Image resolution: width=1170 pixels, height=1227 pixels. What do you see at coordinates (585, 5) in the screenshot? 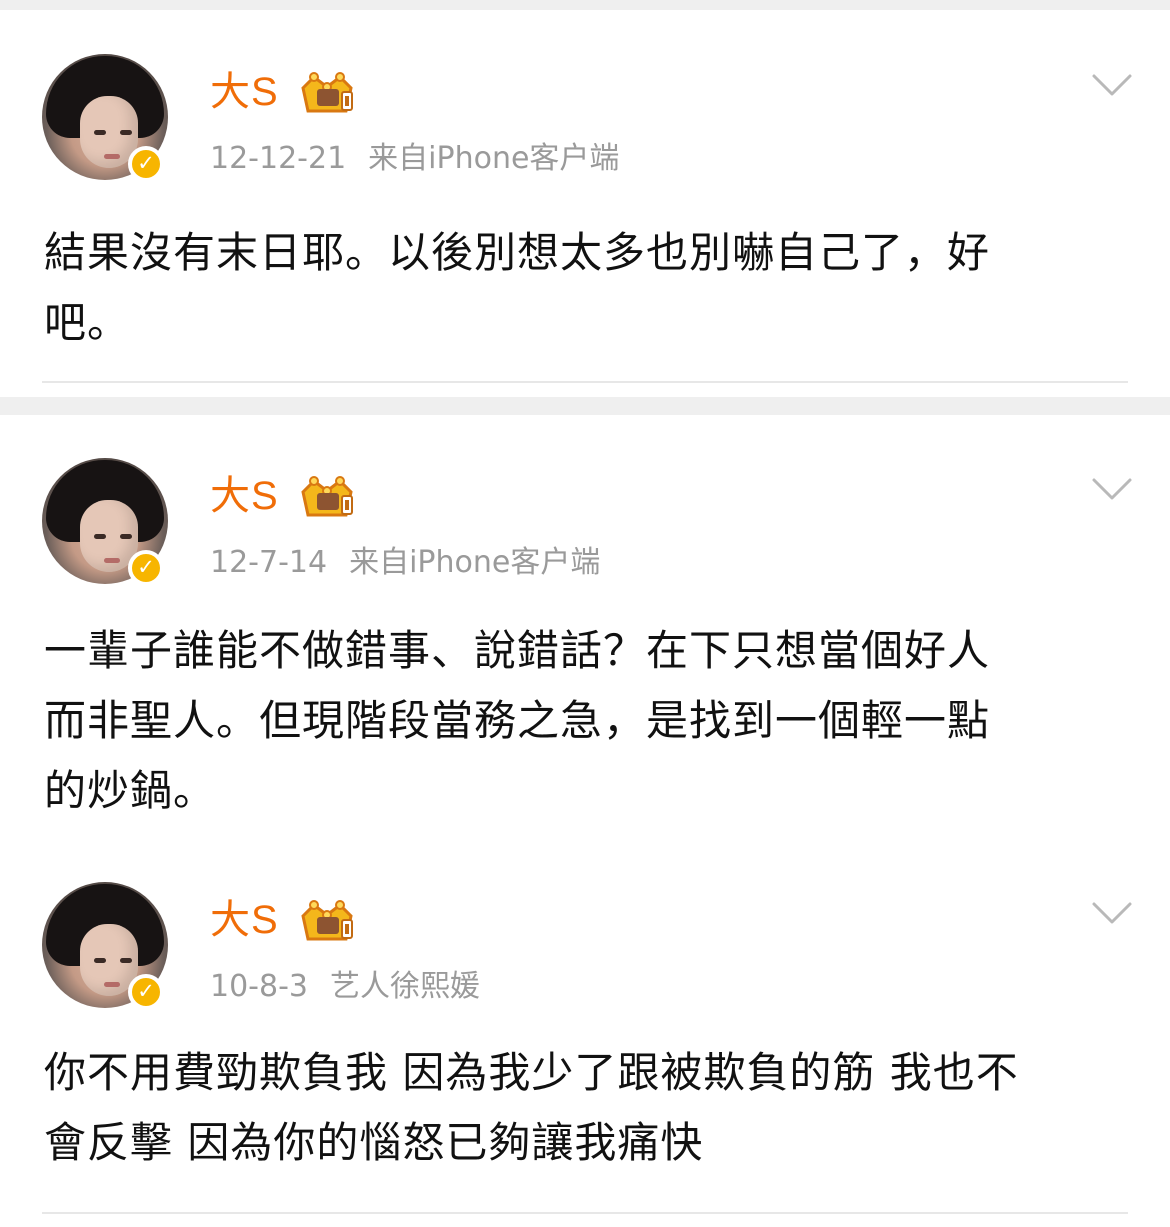
I see `top-separator` at bounding box center [585, 5].